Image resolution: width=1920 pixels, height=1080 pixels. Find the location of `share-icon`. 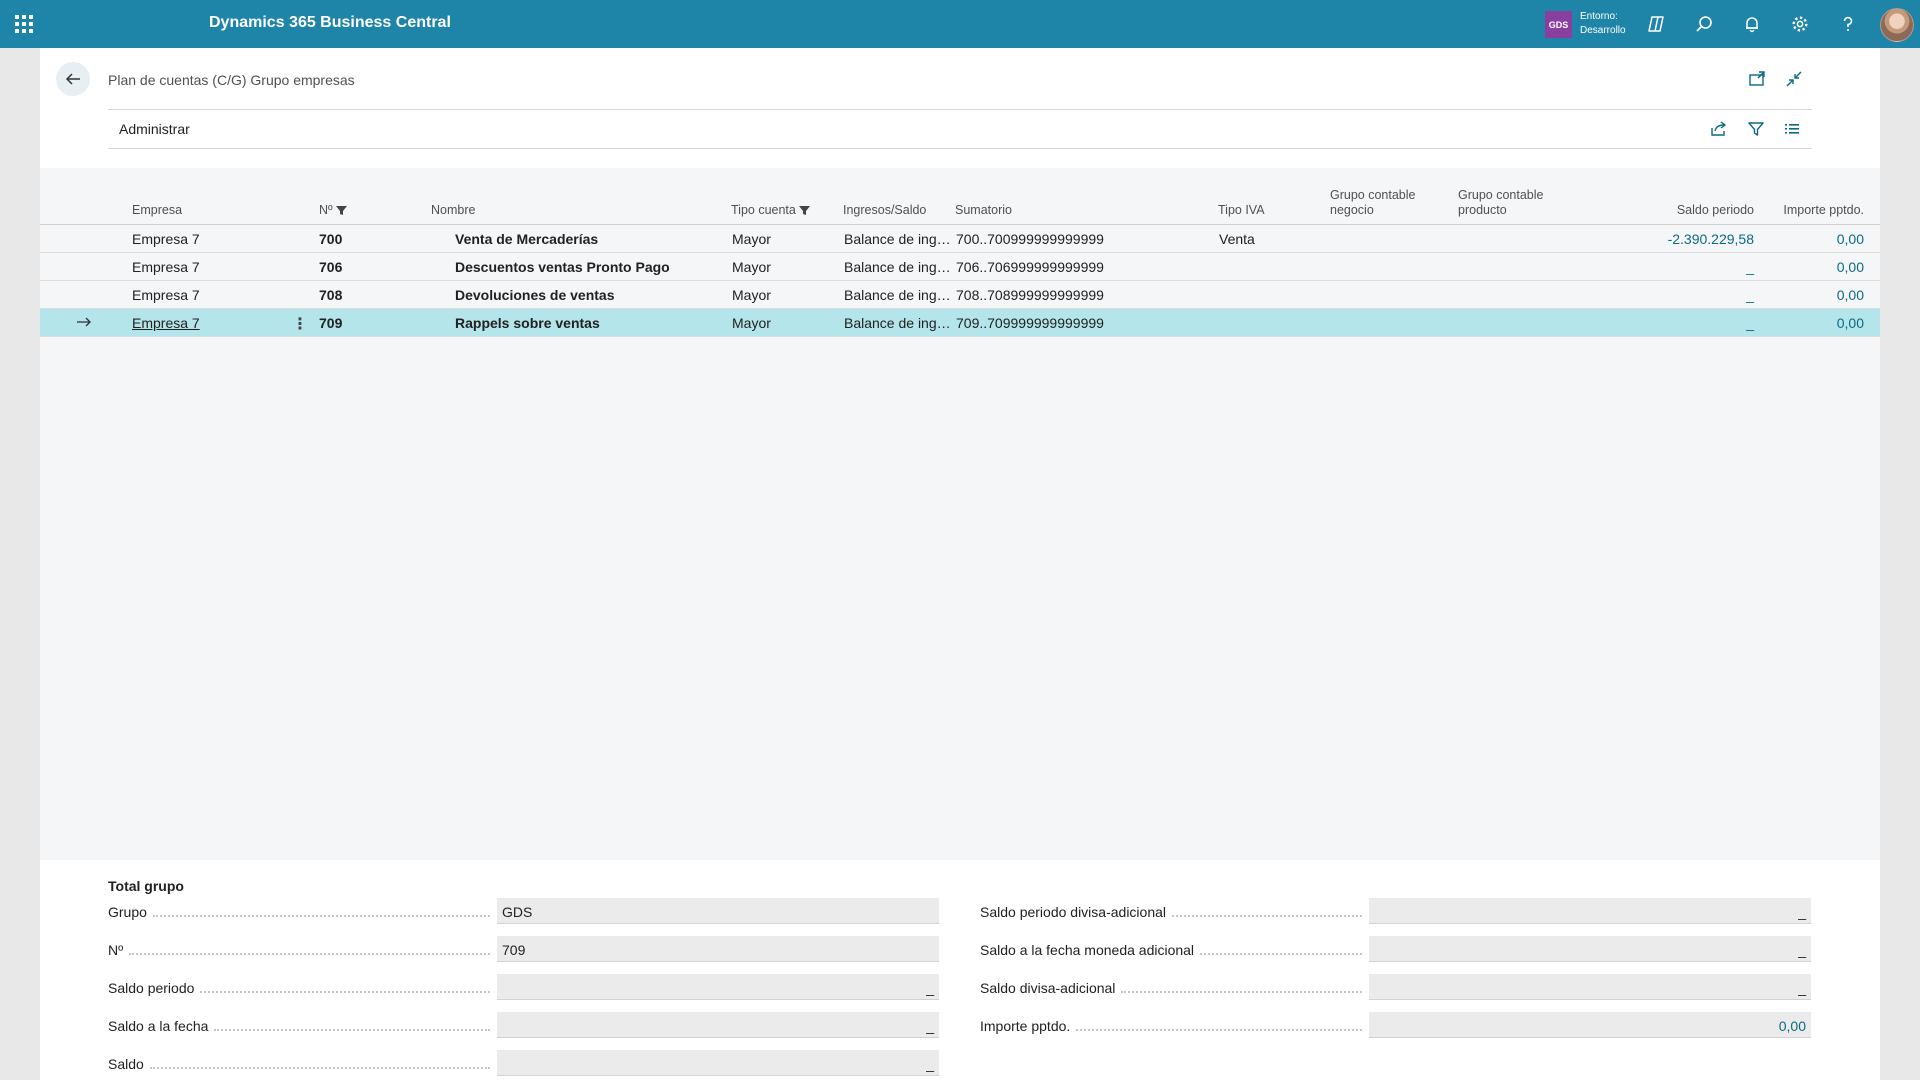

share-icon is located at coordinates (1719, 129).